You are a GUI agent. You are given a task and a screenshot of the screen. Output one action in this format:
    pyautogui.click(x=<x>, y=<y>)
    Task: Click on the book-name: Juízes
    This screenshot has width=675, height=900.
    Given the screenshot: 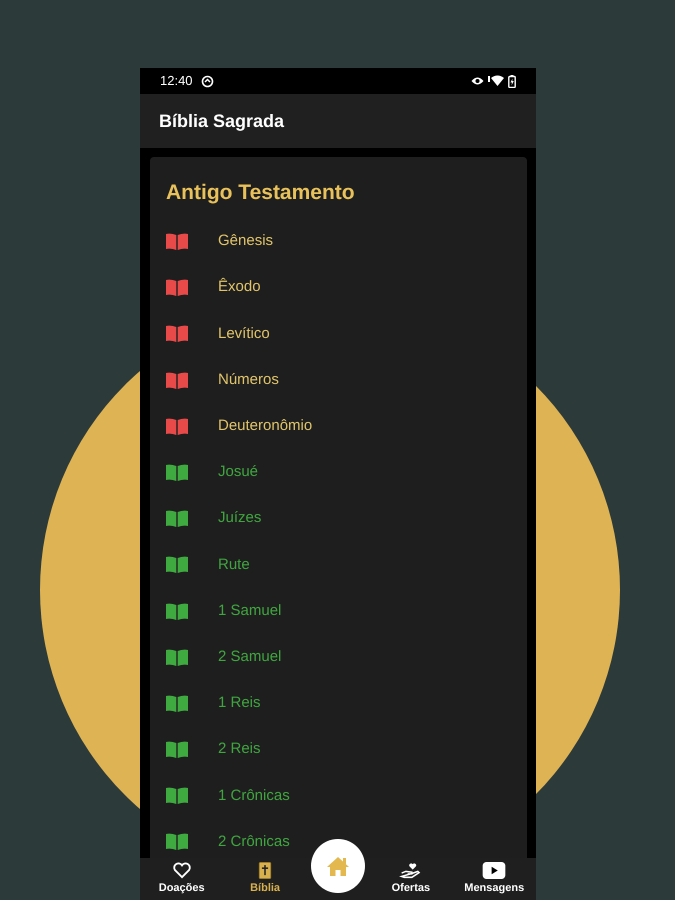 What is the action you would take?
    pyautogui.click(x=240, y=518)
    